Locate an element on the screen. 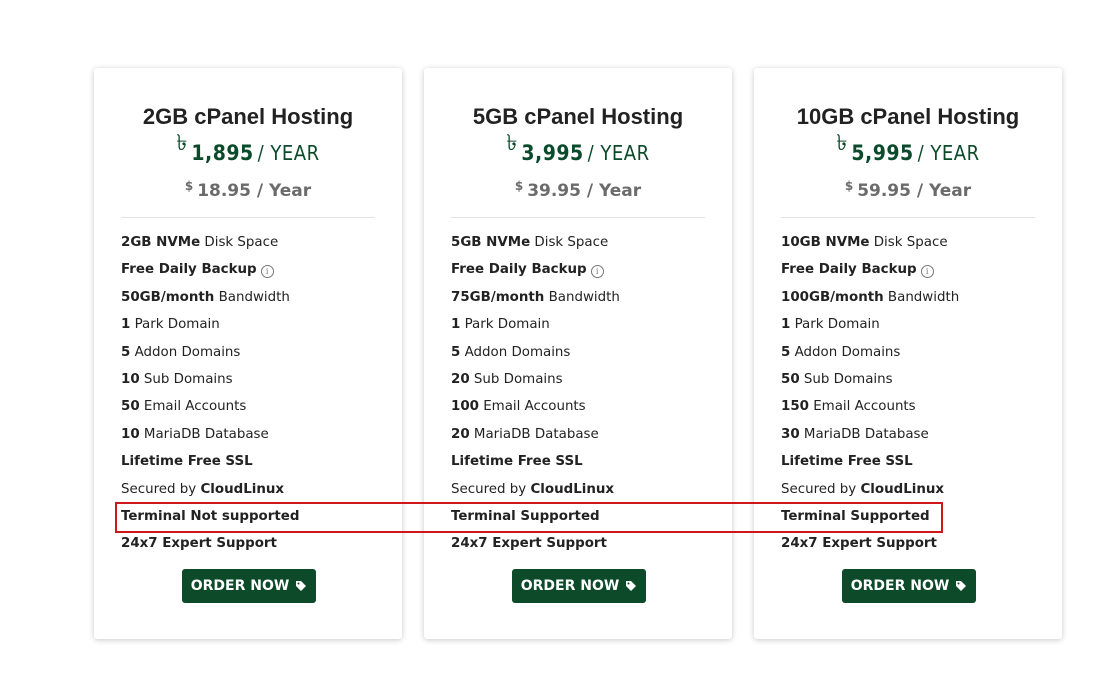 The width and height of the screenshot is (1116, 675). feature-disk: 5GB NVMe Disk Space is located at coordinates (530, 242).